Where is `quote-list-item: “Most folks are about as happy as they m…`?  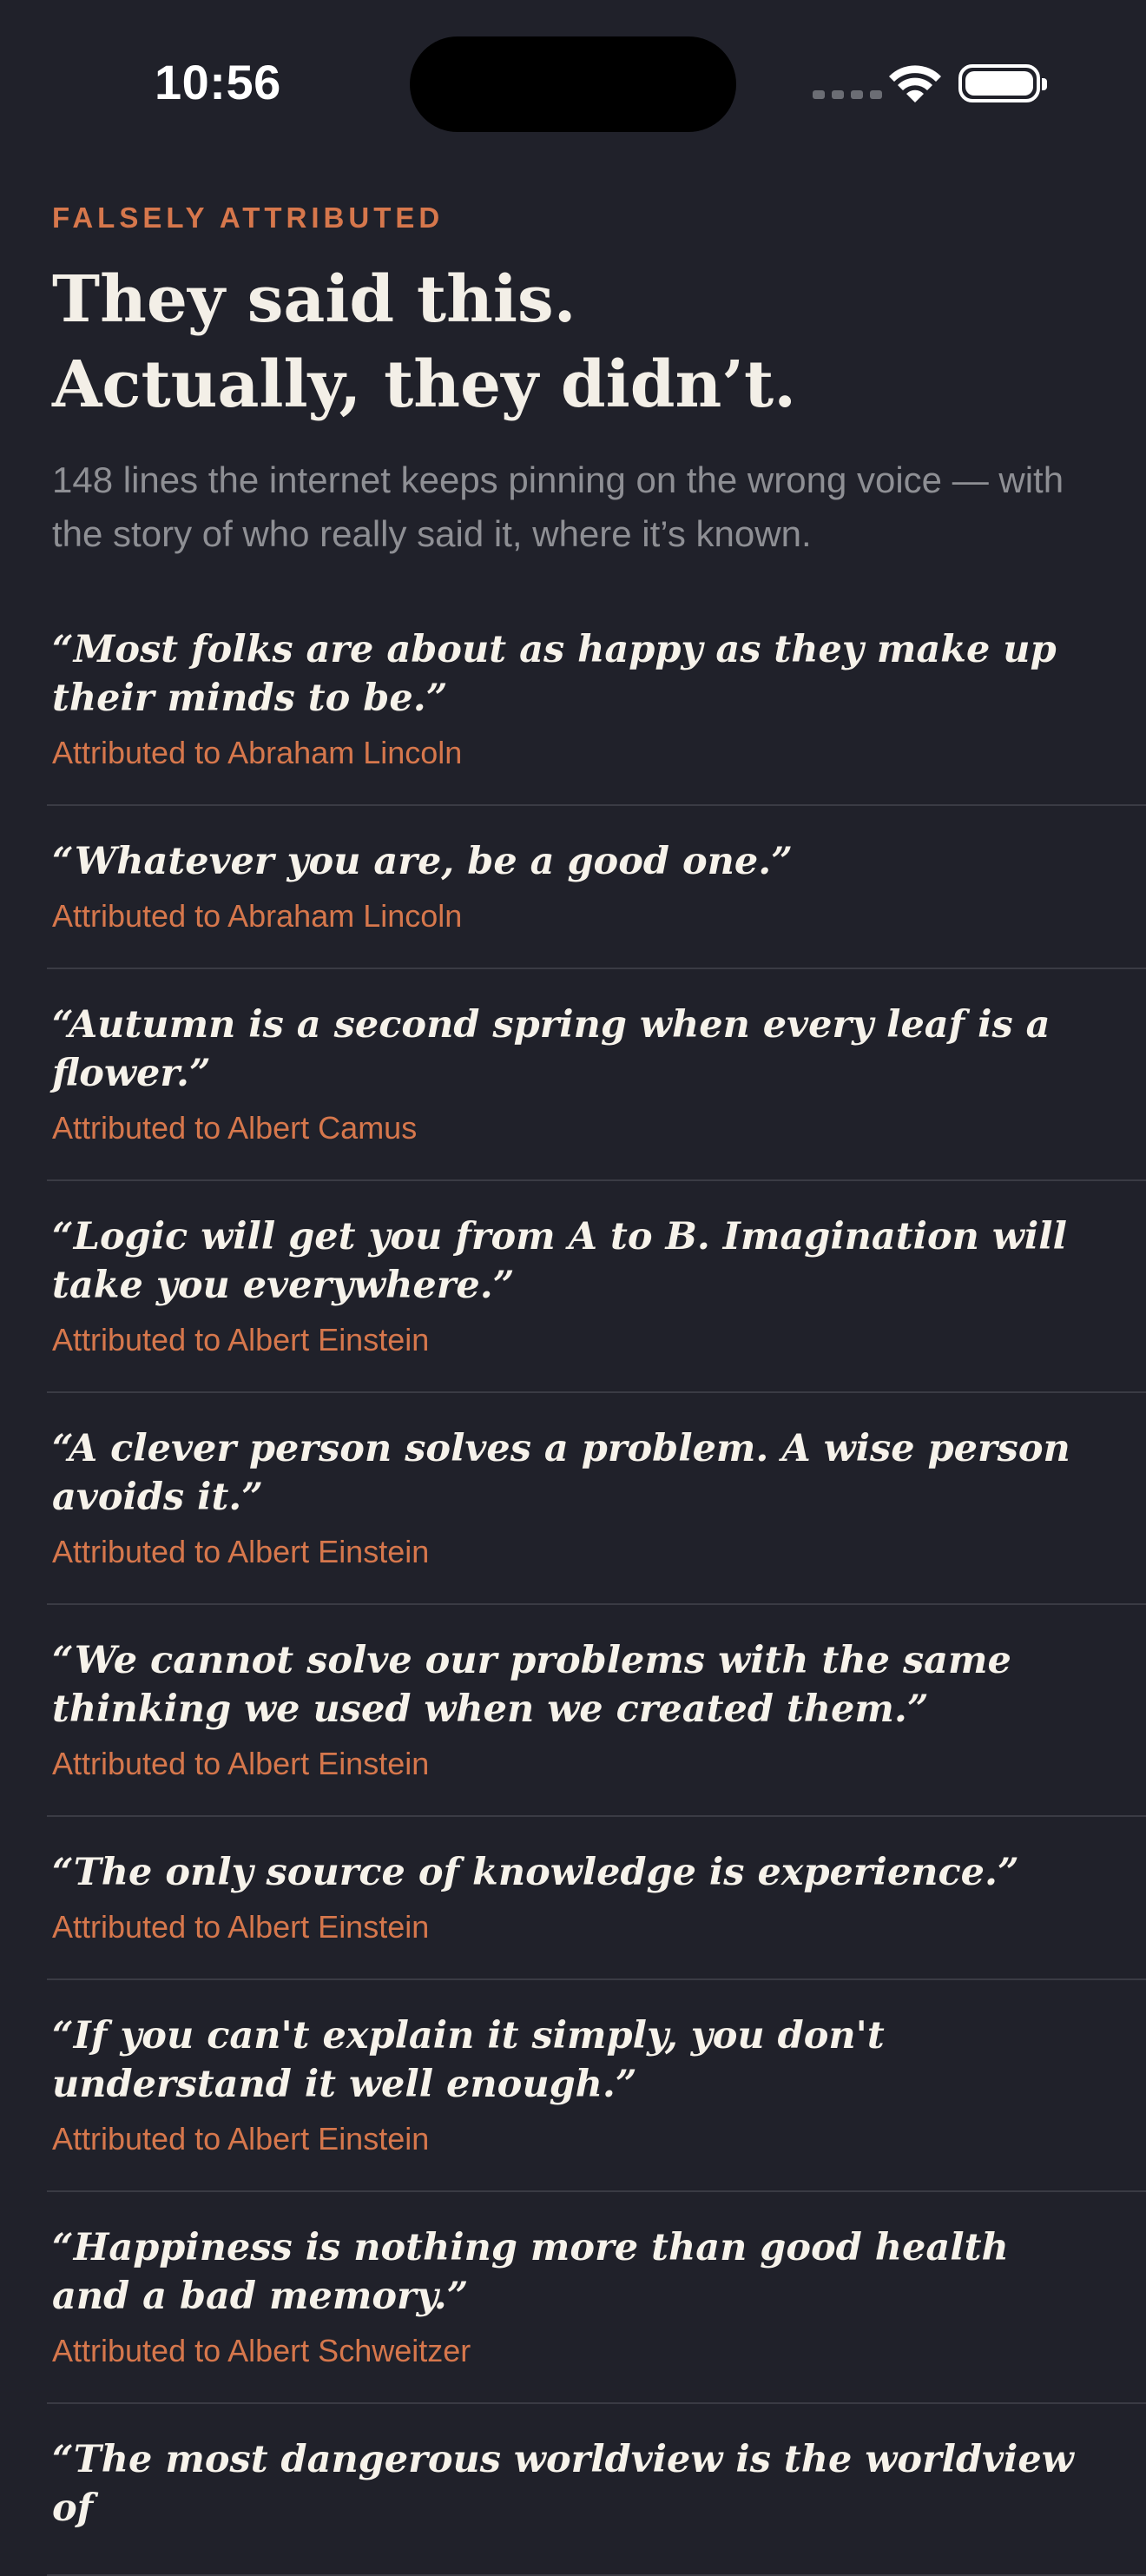
quote-list-item: “Most folks are about as happy as they m… is located at coordinates (596, 707).